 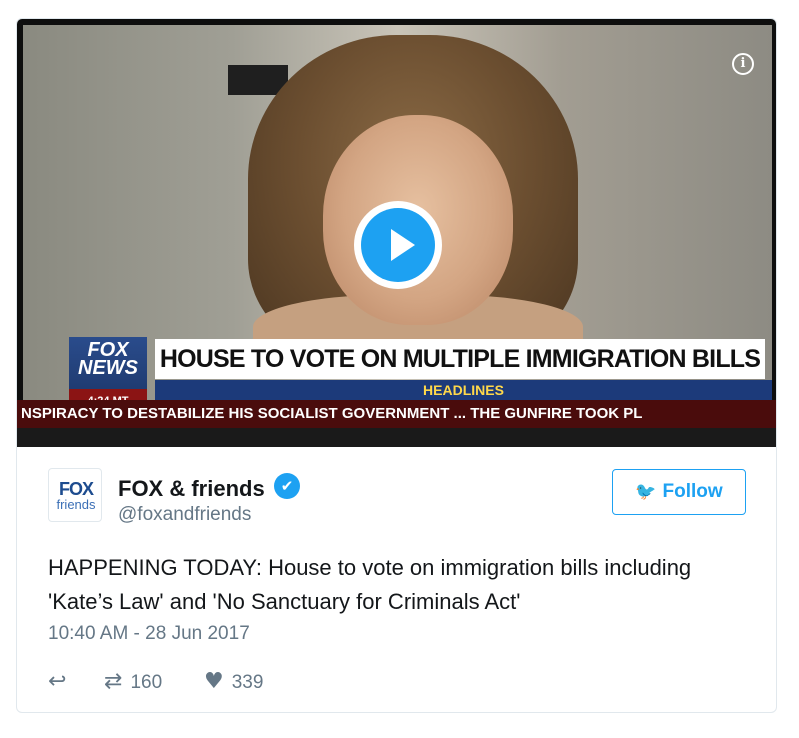 What do you see at coordinates (113, 681) in the screenshot?
I see `retweet-icon: ⇄` at bounding box center [113, 681].